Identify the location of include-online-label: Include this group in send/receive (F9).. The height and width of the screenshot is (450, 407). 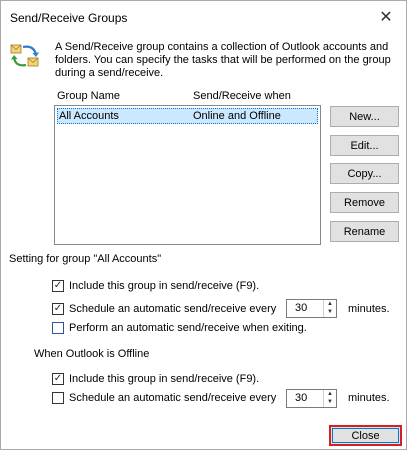
(164, 286).